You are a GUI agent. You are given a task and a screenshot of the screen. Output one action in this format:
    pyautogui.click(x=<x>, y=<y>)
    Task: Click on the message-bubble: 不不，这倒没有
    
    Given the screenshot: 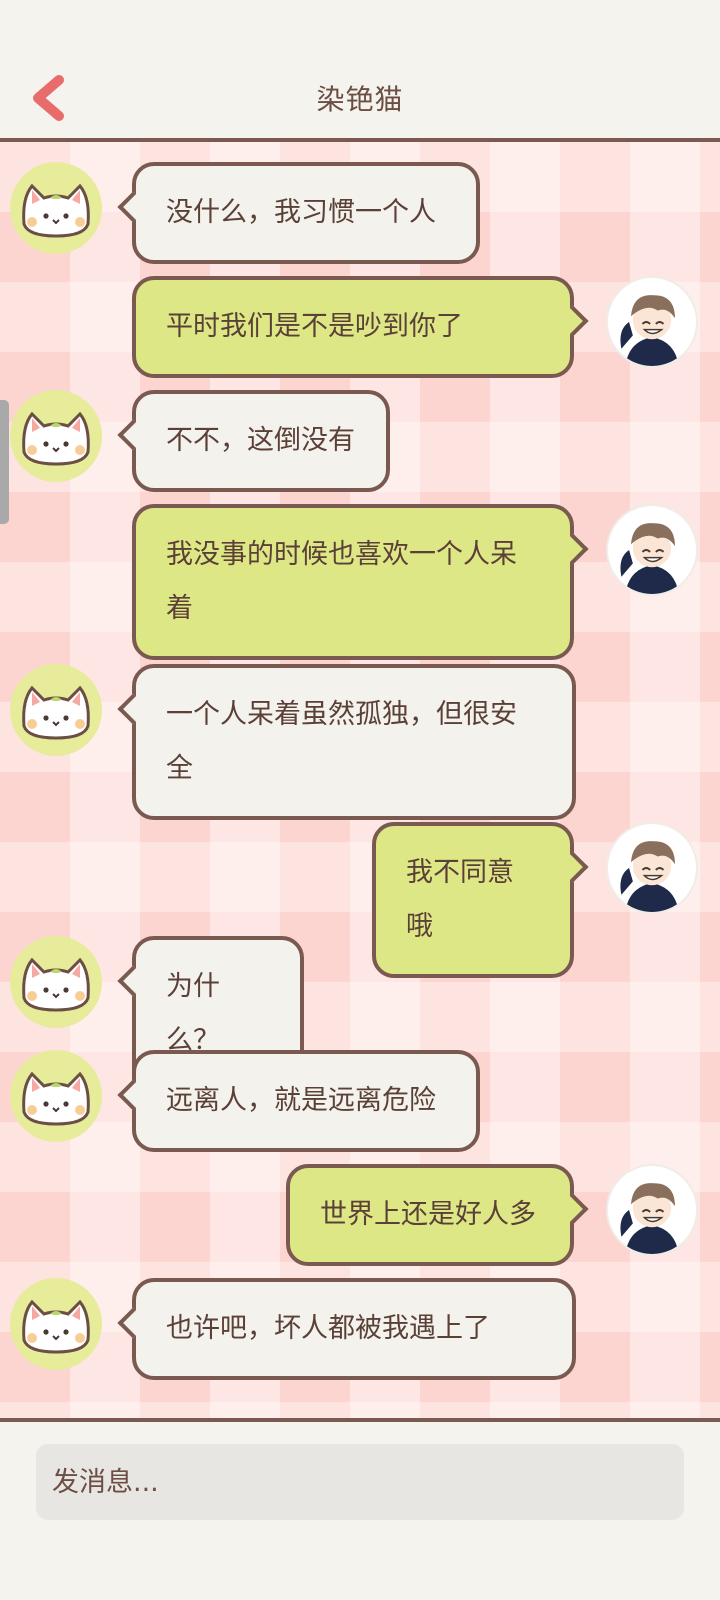 What is the action you would take?
    pyautogui.click(x=253, y=441)
    